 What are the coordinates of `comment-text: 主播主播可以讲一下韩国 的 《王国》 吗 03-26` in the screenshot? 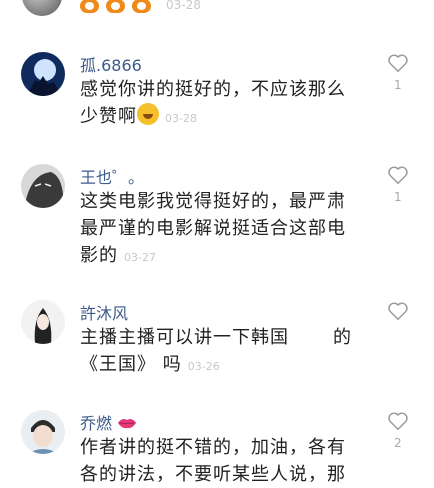 It's located at (220, 352).